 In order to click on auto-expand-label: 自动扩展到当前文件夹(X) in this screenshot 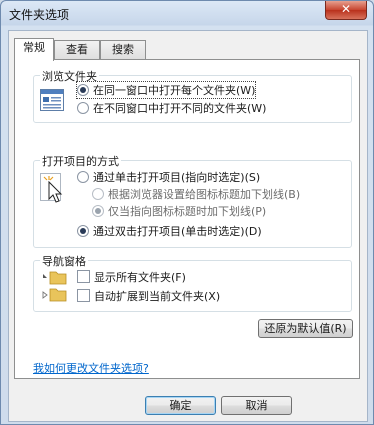, I will do `click(157, 296)`.